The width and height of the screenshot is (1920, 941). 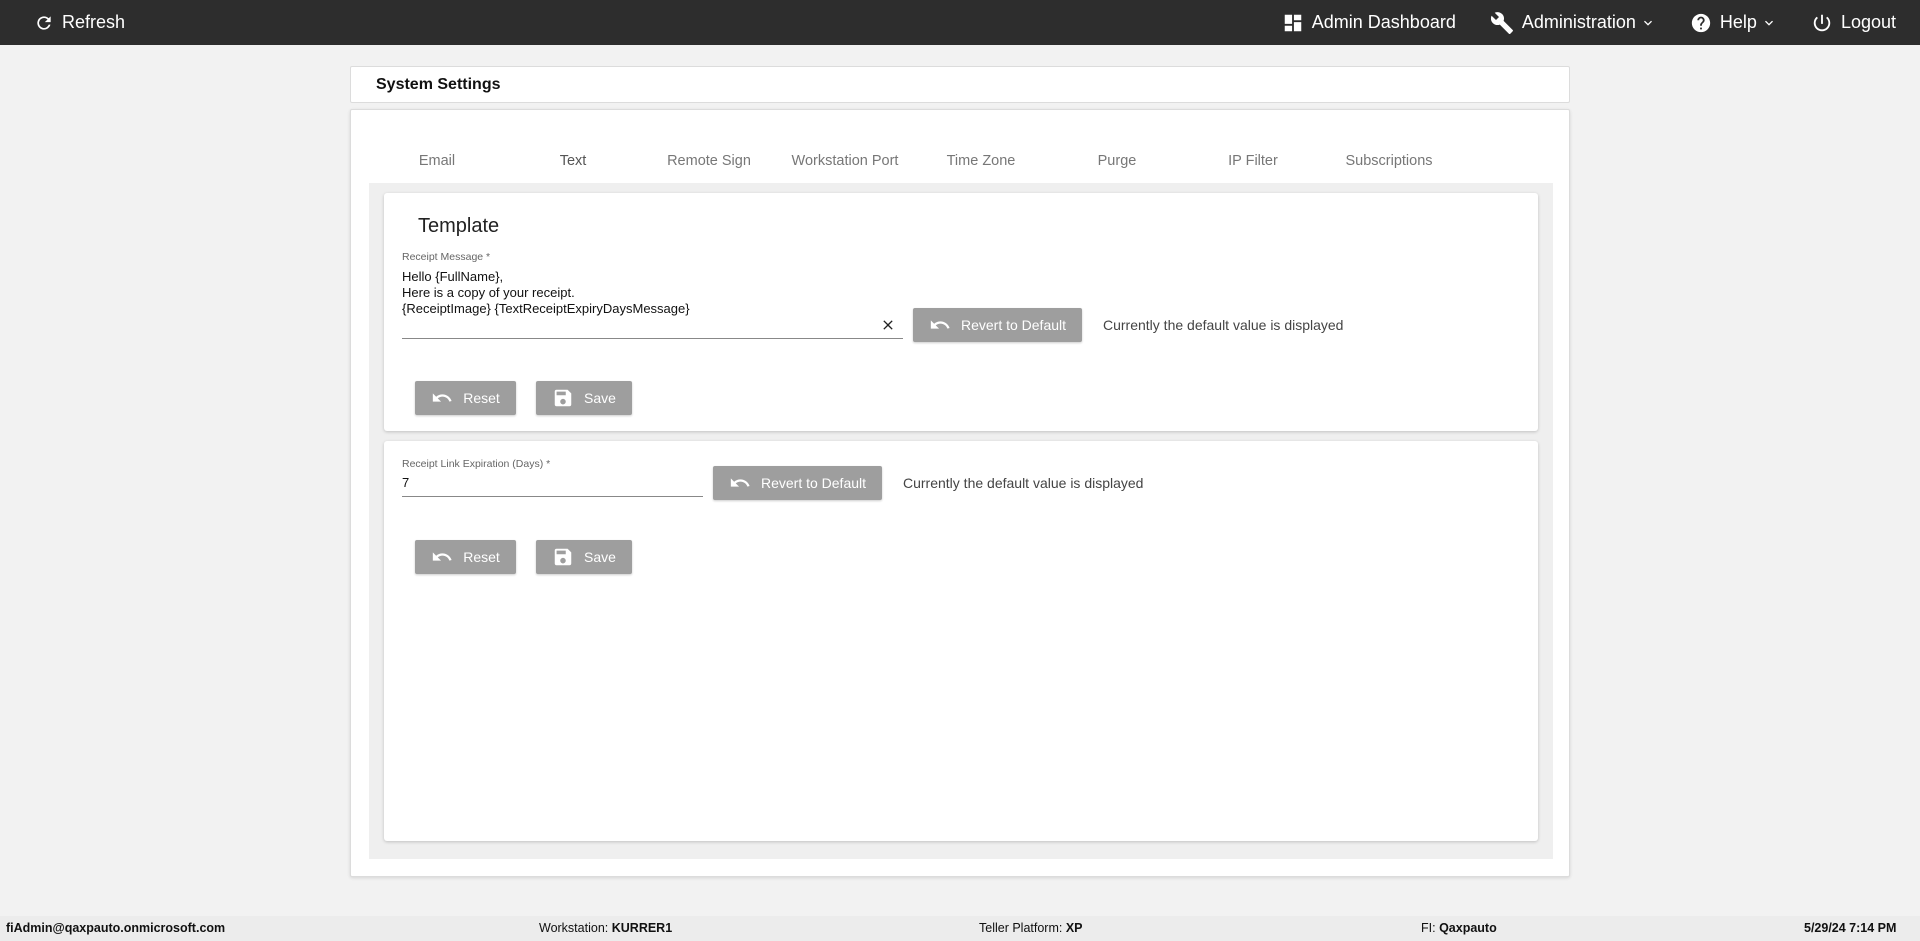 I want to click on expiration-days-label: Receipt Link Expiration (Days) *, so click(x=476, y=464).